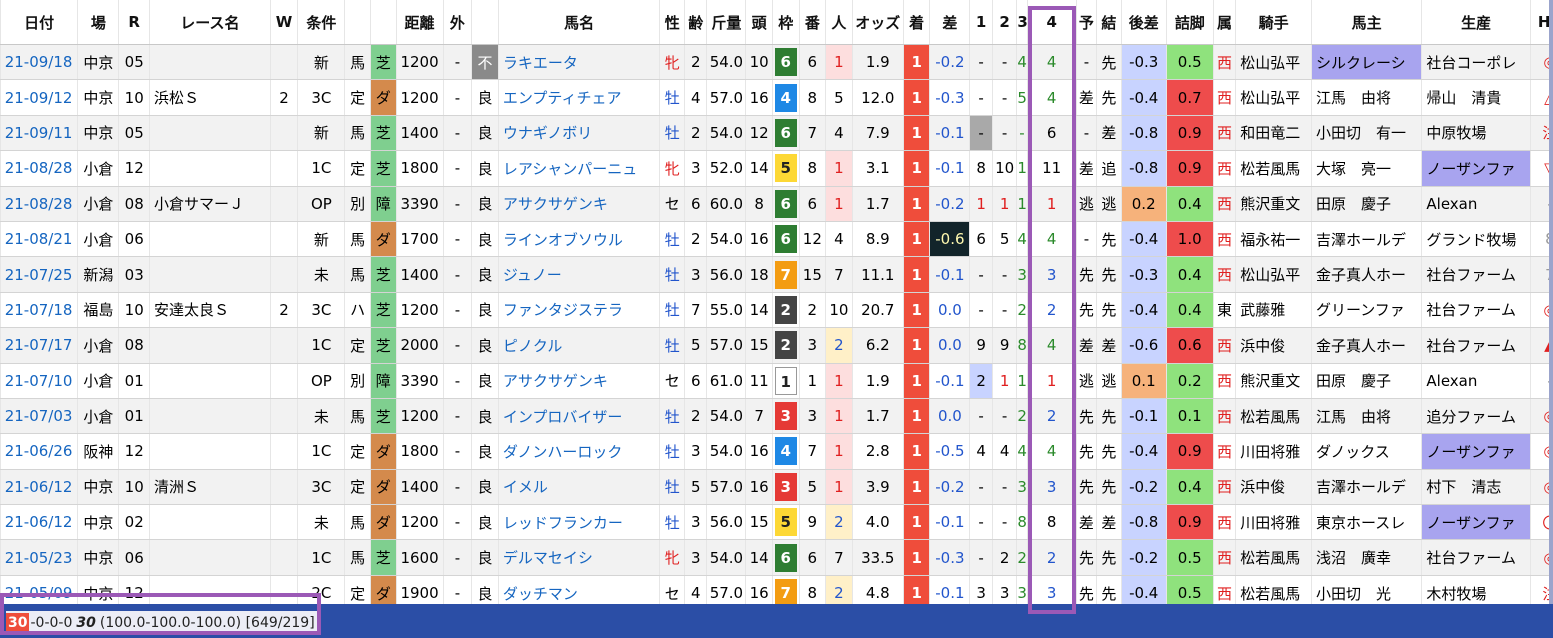 This screenshot has height=638, width=1553. What do you see at coordinates (726, 22) in the screenshot?
I see `header-carried-weight: 斤量` at bounding box center [726, 22].